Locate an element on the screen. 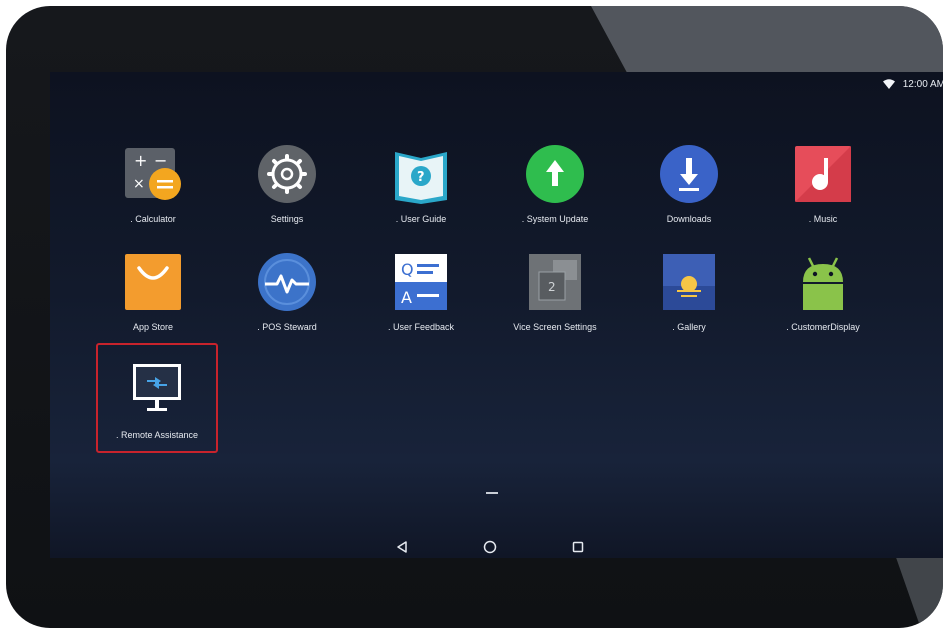 Image resolution: width=943 pixels, height=632 pixels. app-label: . Gallery is located at coordinates (689, 327).